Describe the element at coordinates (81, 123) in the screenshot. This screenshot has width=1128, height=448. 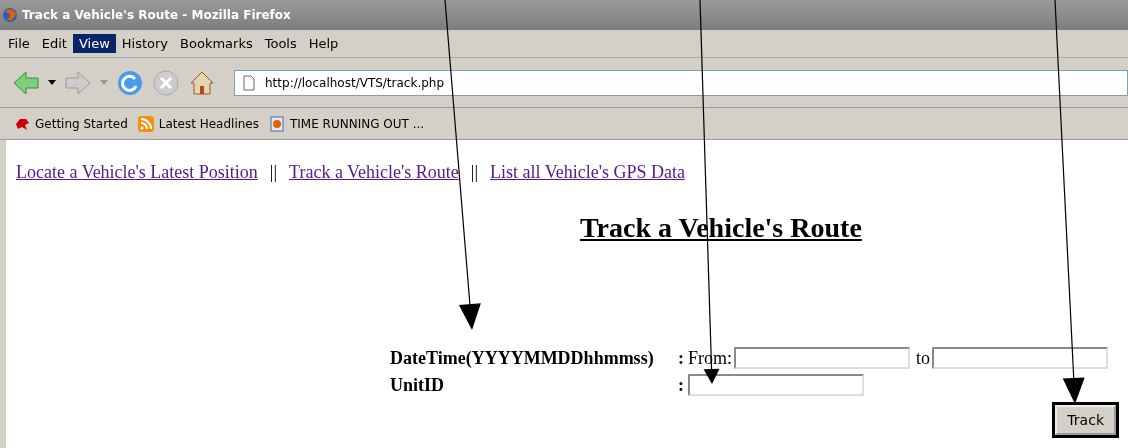
I see `bookmark-link: Getting Started` at that location.